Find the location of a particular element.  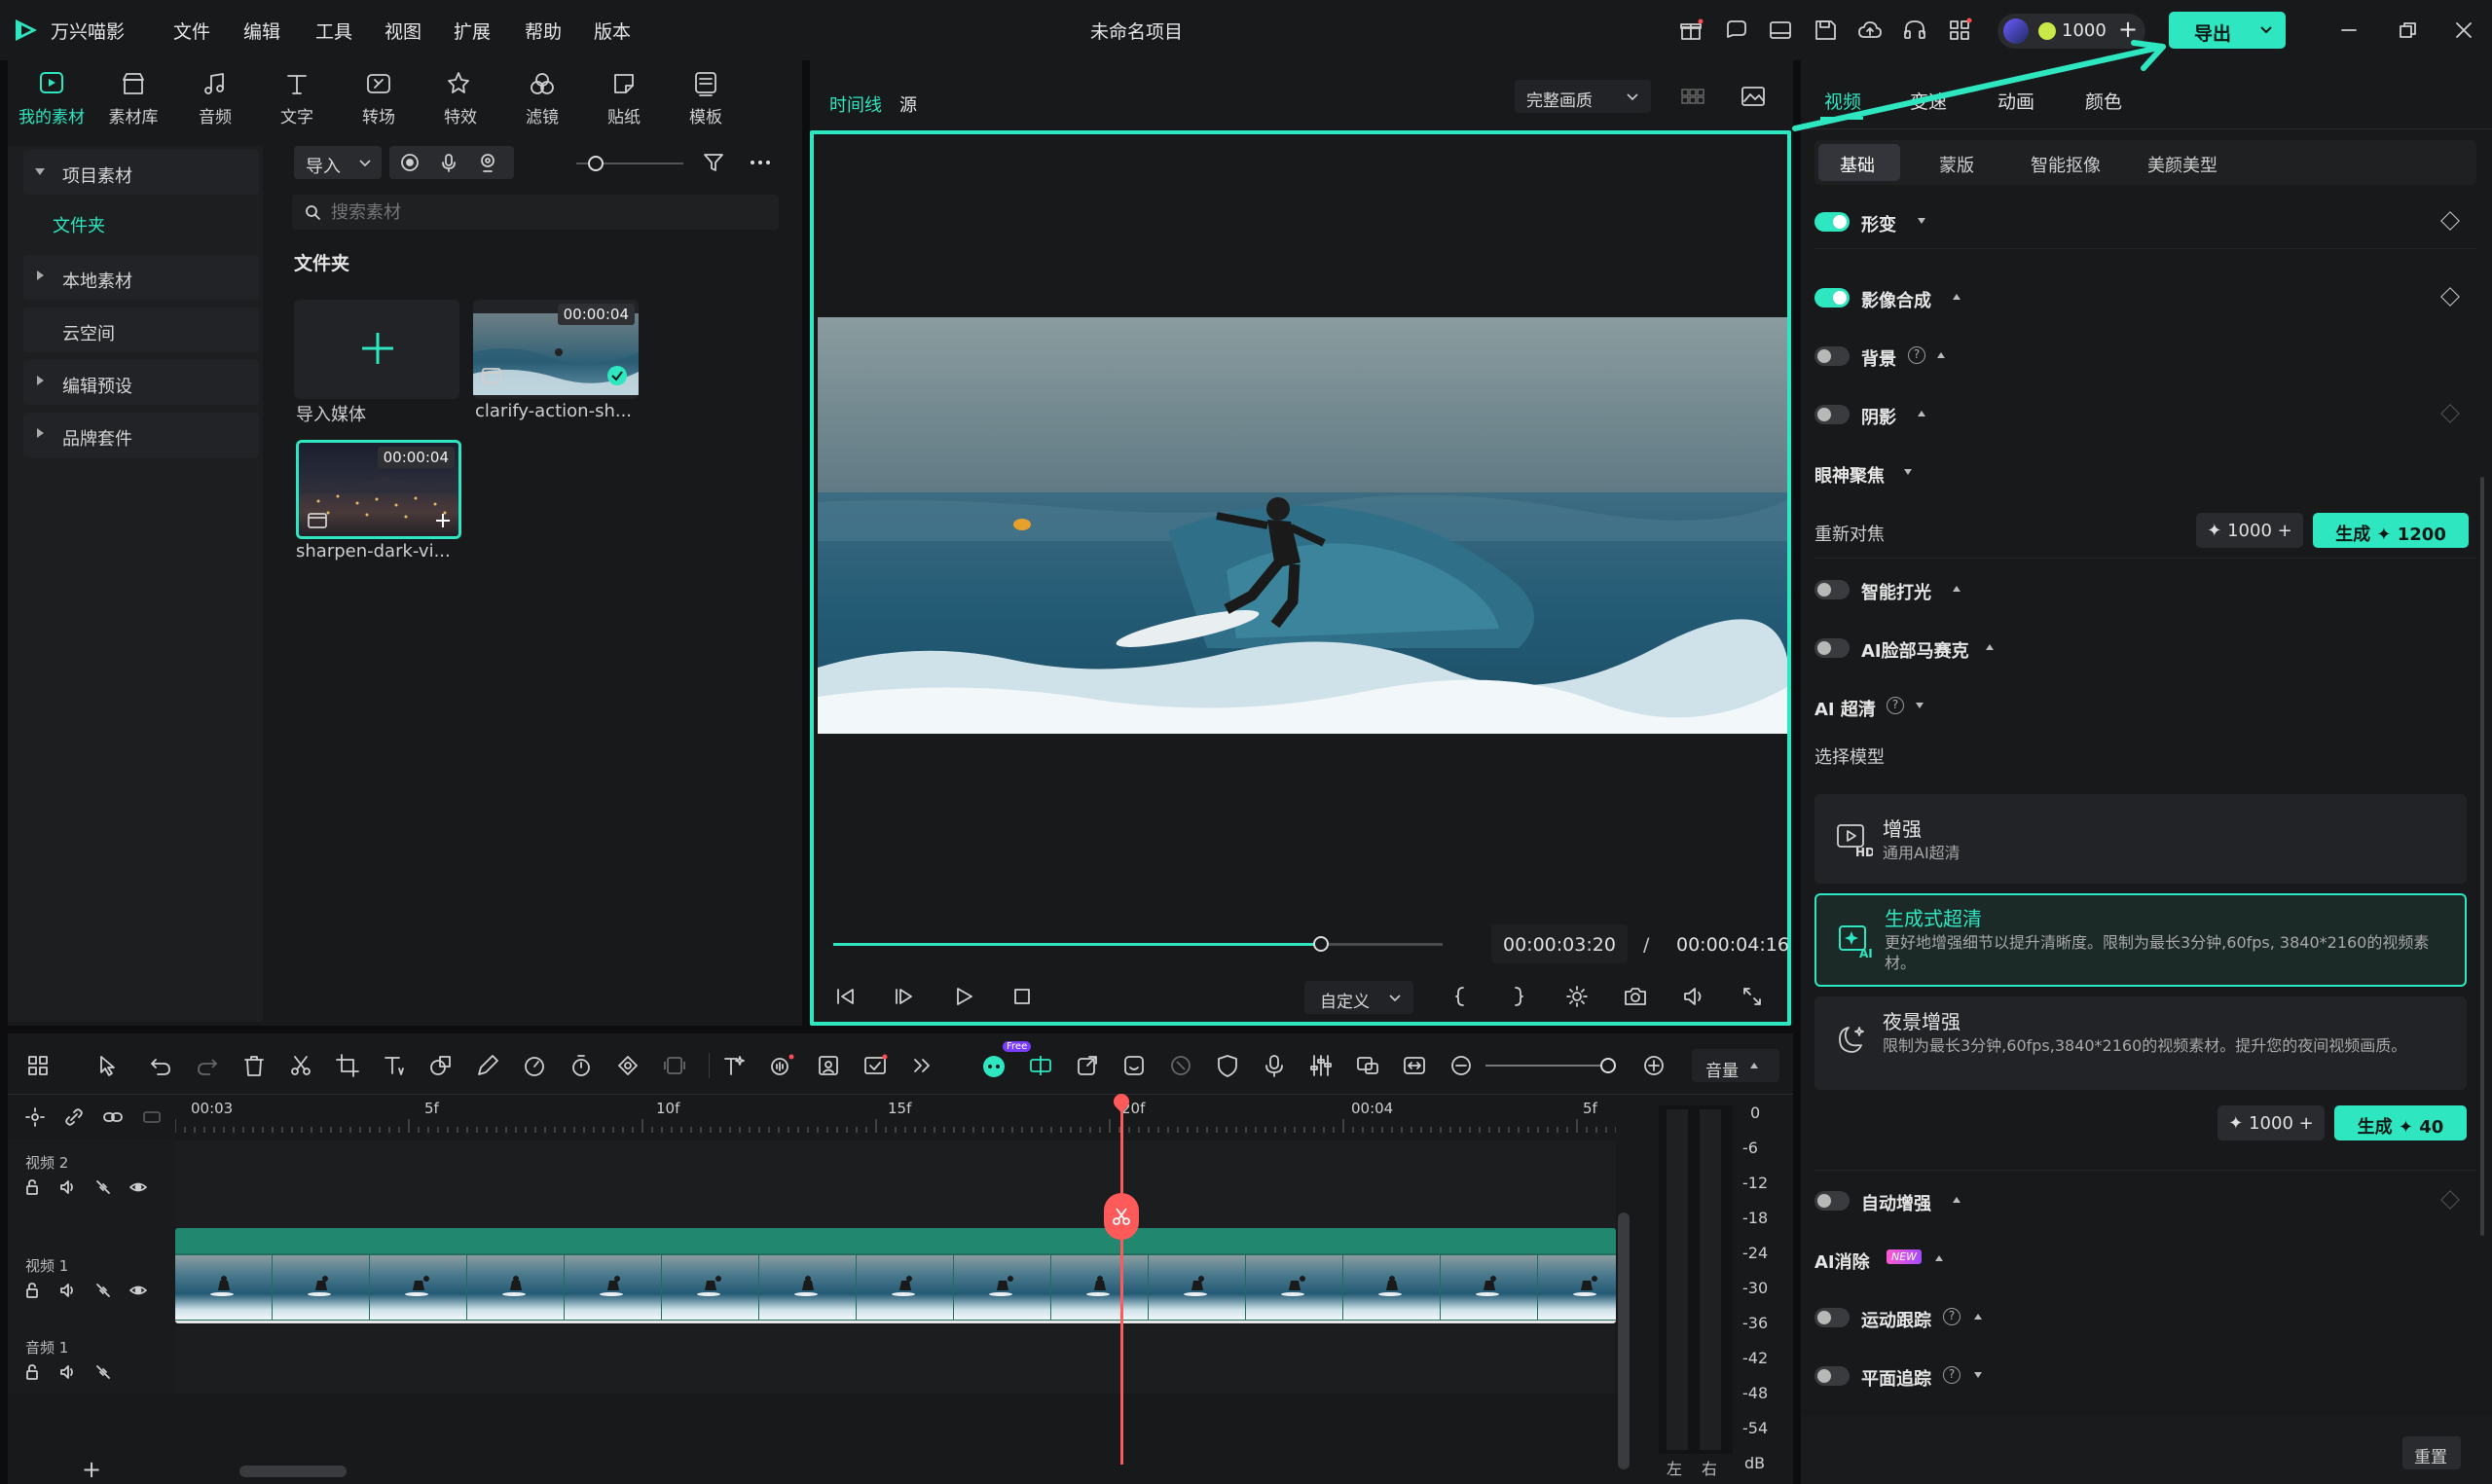

menu-tools: 工具 is located at coordinates (333, 31).